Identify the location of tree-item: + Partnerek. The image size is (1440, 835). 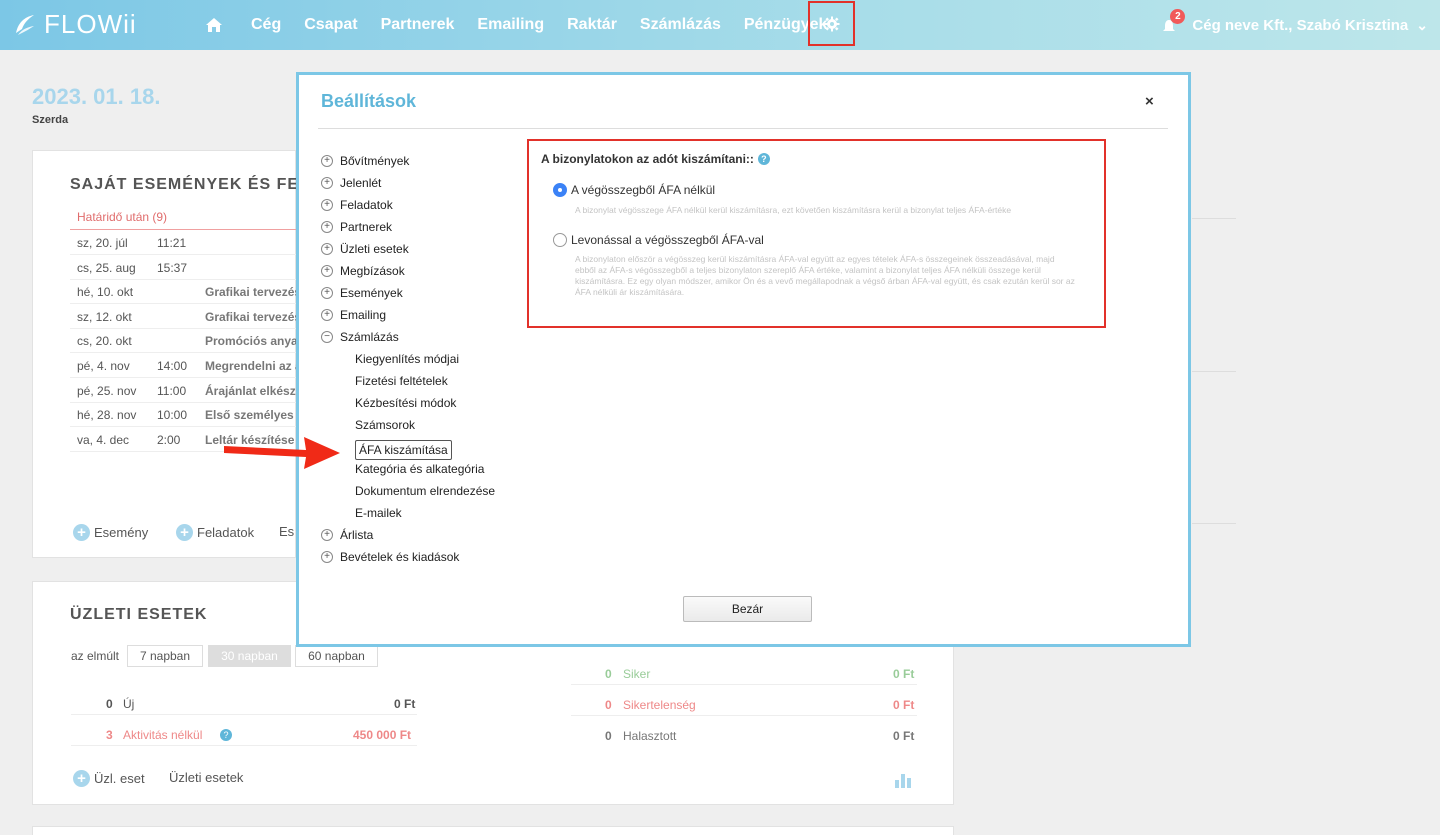
(356, 227).